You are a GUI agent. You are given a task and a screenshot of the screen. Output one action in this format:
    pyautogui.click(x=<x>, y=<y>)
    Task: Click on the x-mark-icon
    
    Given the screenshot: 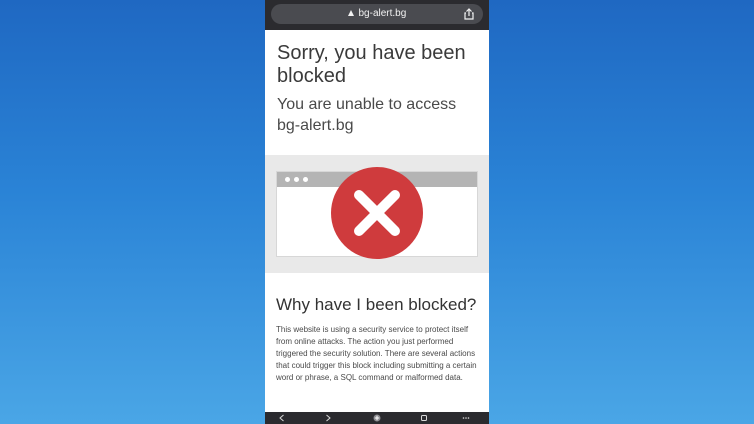 What is the action you would take?
    pyautogui.click(x=377, y=213)
    